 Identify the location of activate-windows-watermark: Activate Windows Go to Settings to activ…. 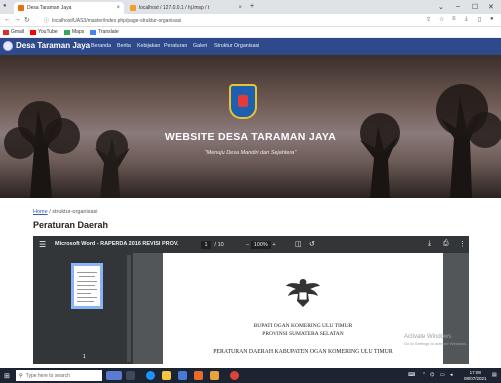
(435, 340).